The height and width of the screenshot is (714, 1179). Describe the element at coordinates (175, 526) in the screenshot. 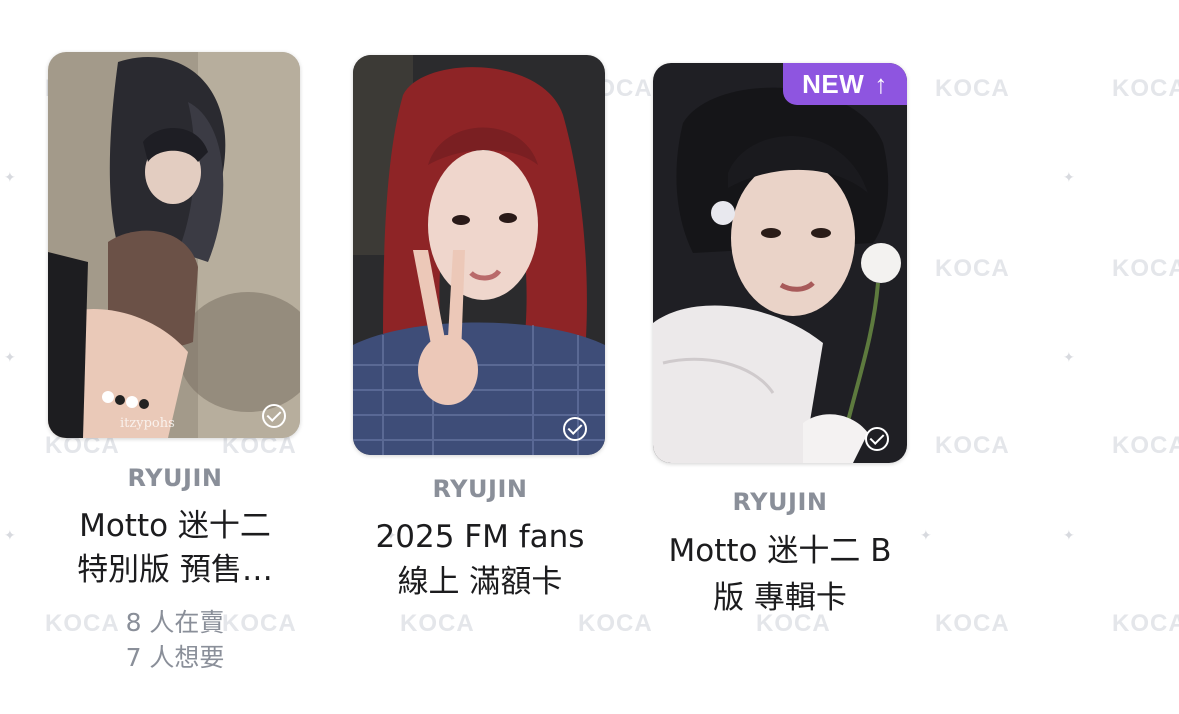

I see `card-title-line1: Motto 迷十二` at that location.